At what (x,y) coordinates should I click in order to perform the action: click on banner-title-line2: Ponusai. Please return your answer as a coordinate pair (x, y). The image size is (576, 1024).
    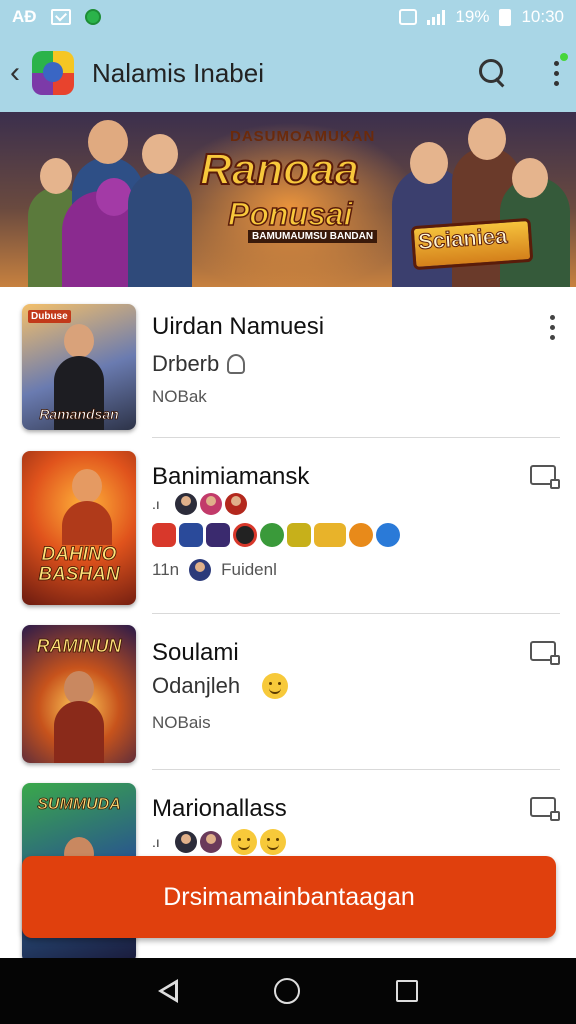
    Looking at the image, I should click on (290, 214).